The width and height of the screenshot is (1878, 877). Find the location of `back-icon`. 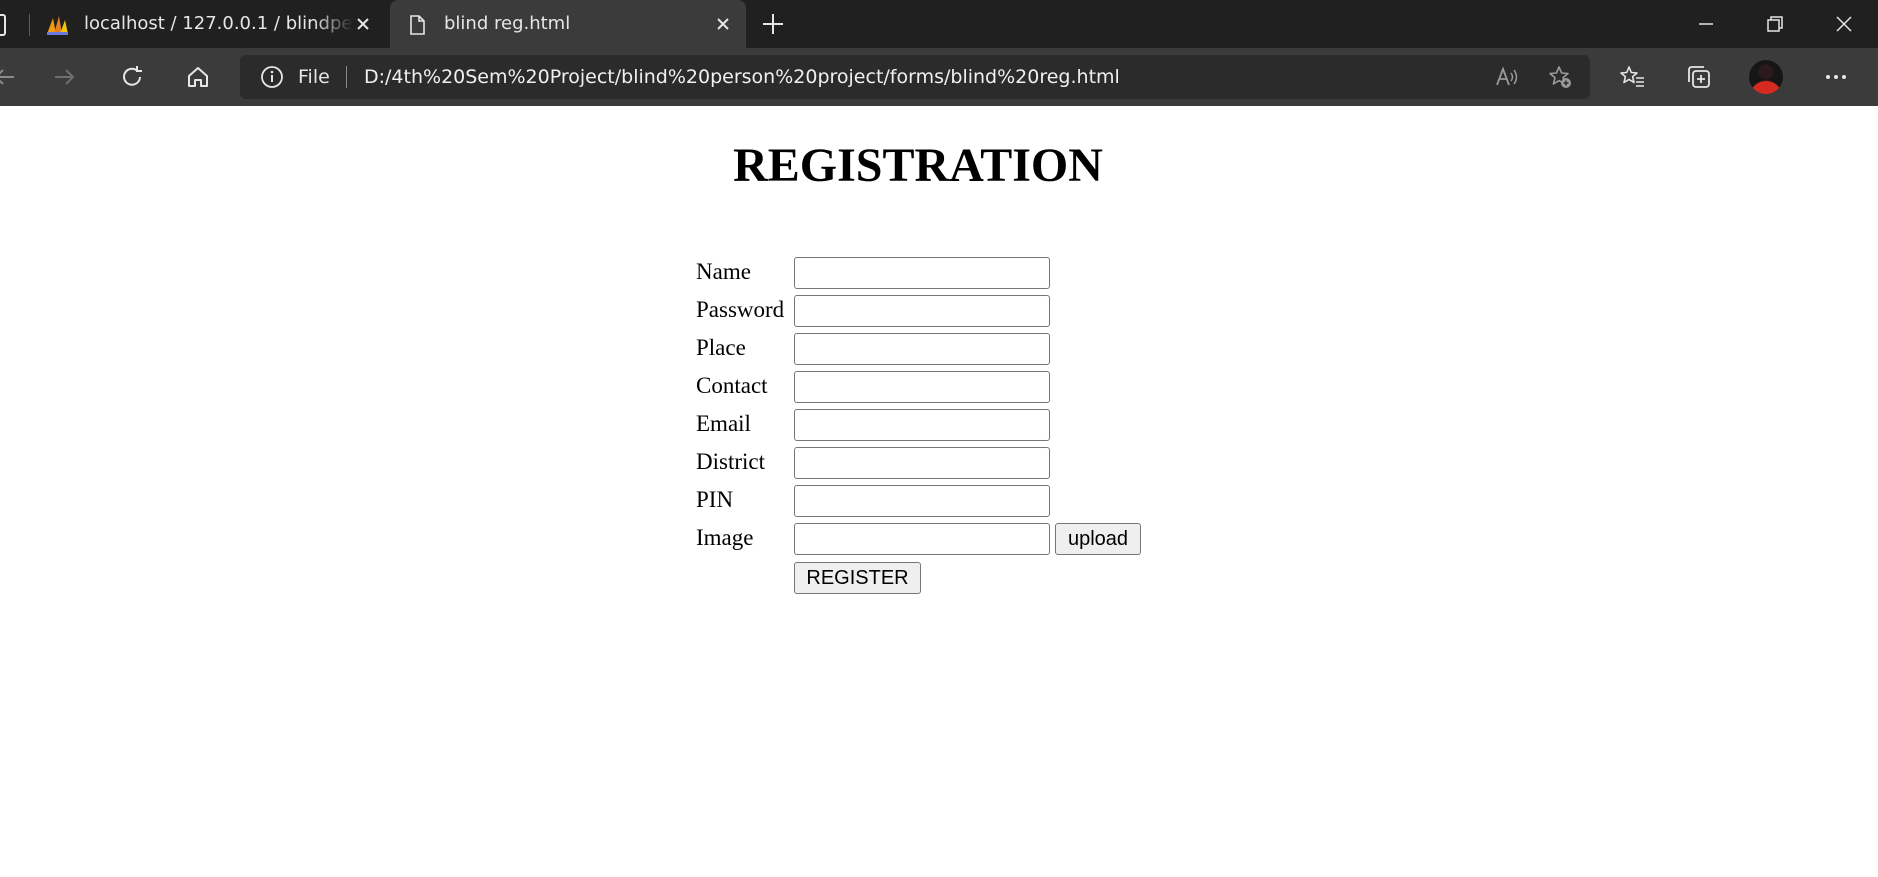

back-icon is located at coordinates (9, 77).